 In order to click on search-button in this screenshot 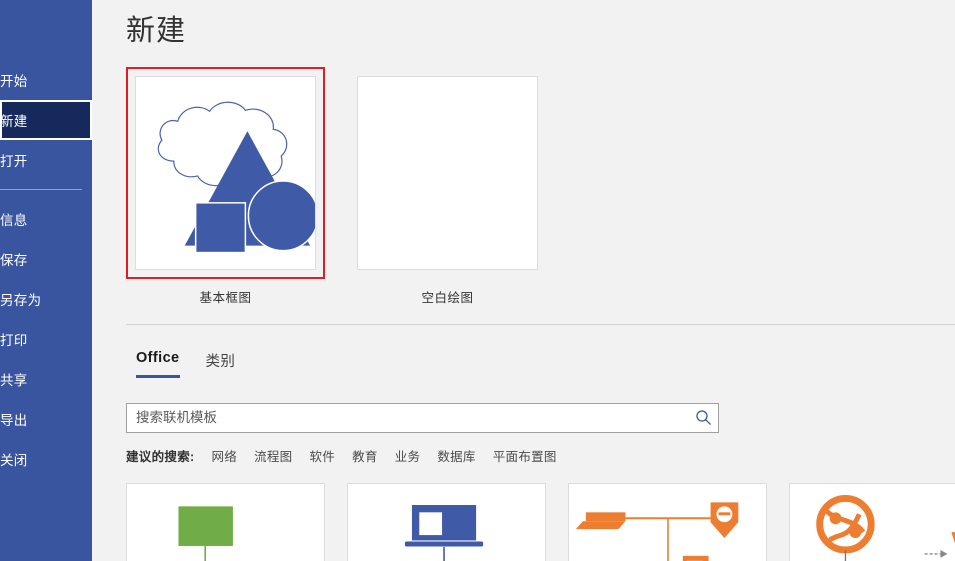, I will do `click(703, 418)`.